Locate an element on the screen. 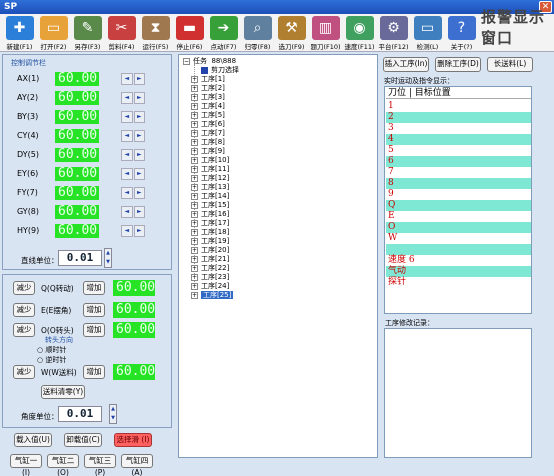  edit-log-box is located at coordinates (458, 393).